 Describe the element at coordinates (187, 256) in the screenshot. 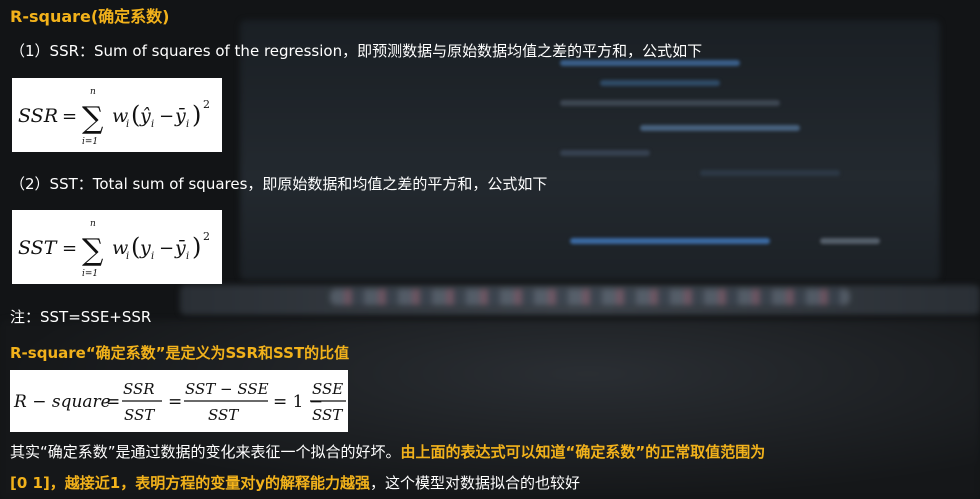

I see `sst-ybar-sub: i` at that location.